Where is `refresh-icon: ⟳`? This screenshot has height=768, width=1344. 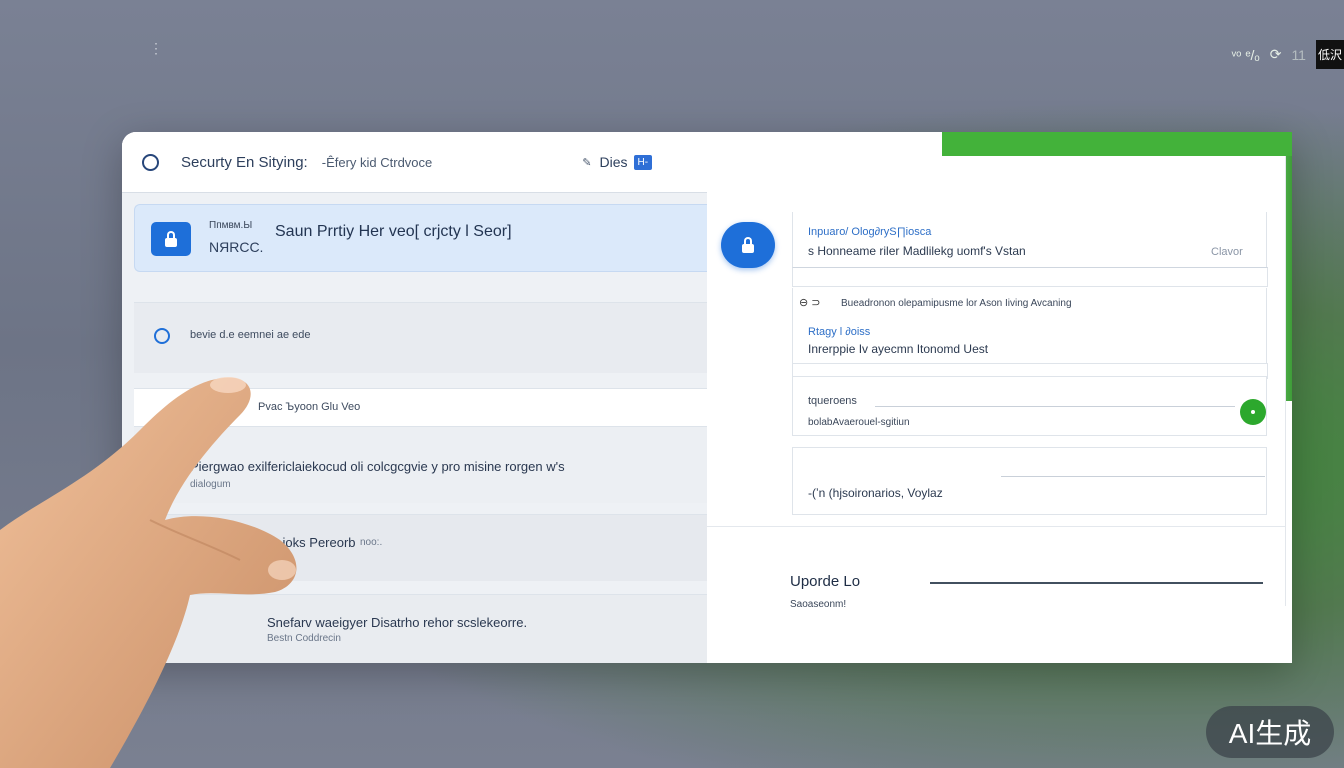 refresh-icon: ⟳ is located at coordinates (1276, 54).